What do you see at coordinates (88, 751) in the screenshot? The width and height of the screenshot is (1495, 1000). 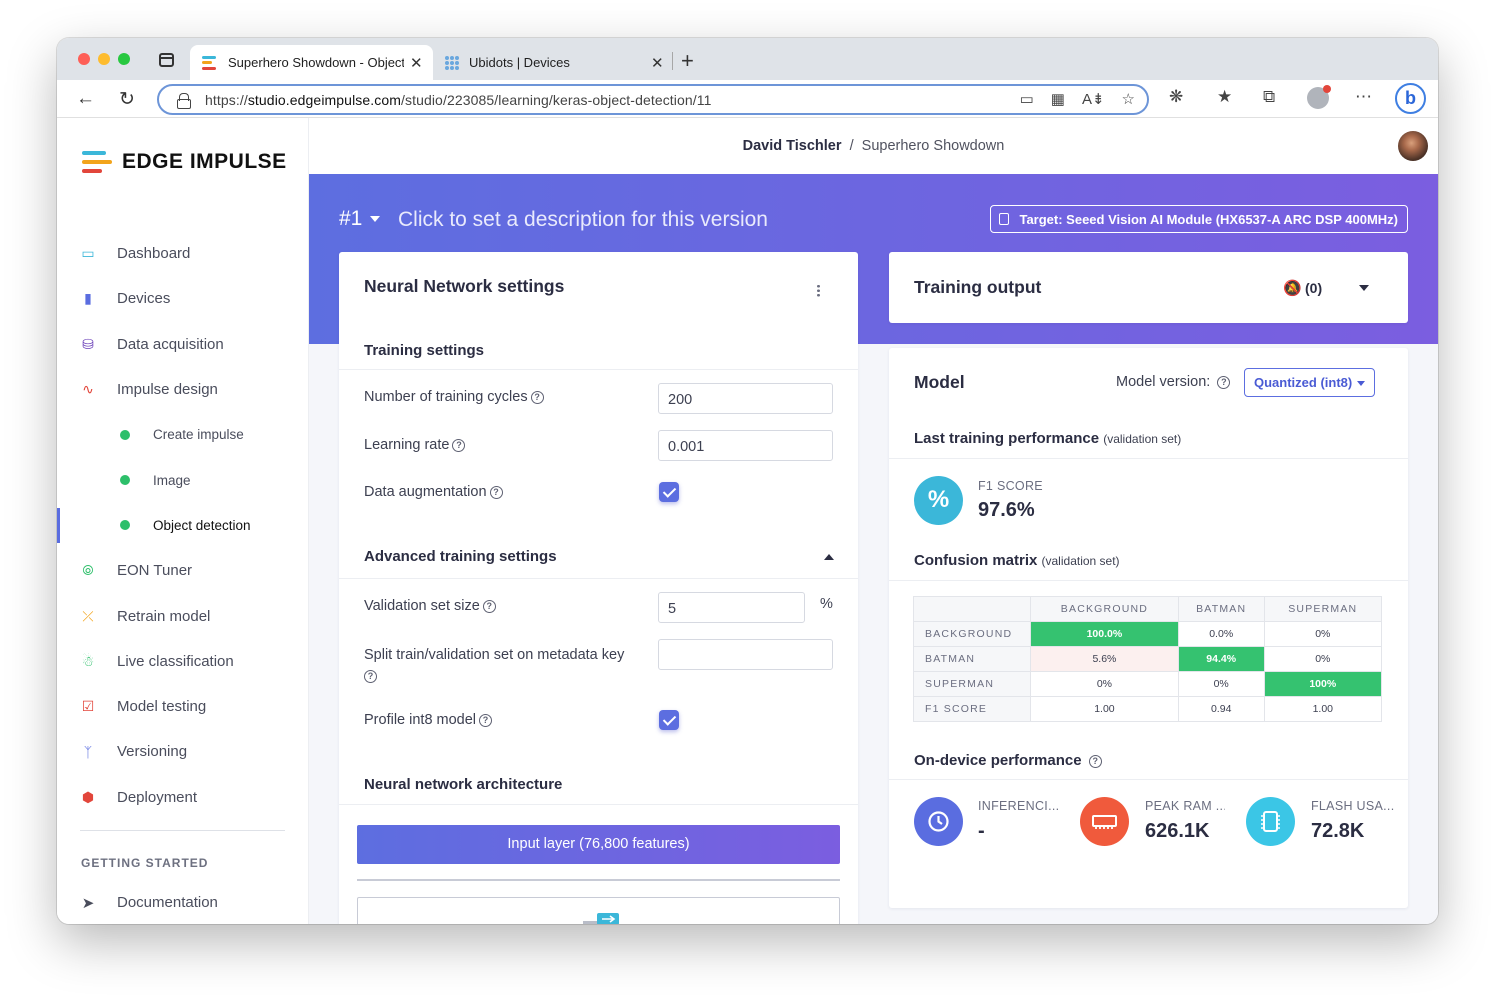 I see `branch-icon: ᛉ` at bounding box center [88, 751].